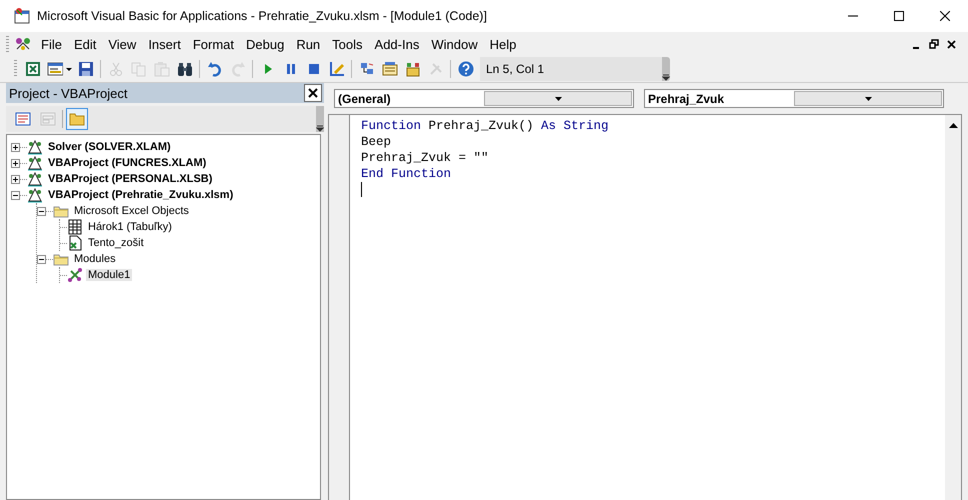  What do you see at coordinates (127, 163) in the screenshot?
I see `tree-item: VBAProject (FUNCRES.XLAM)` at bounding box center [127, 163].